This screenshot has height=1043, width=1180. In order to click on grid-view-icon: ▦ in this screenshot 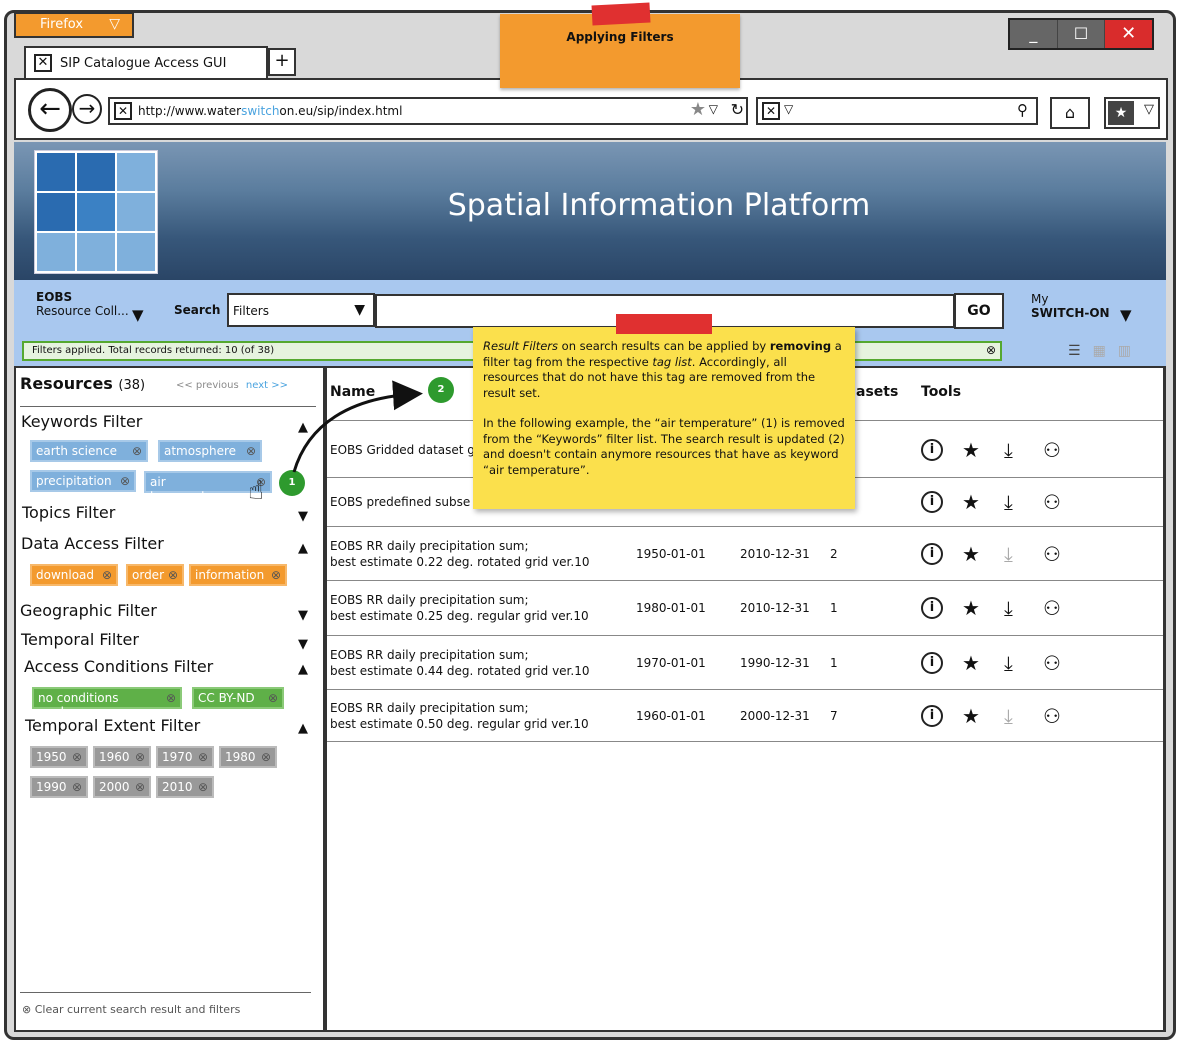, I will do `click(1099, 351)`.